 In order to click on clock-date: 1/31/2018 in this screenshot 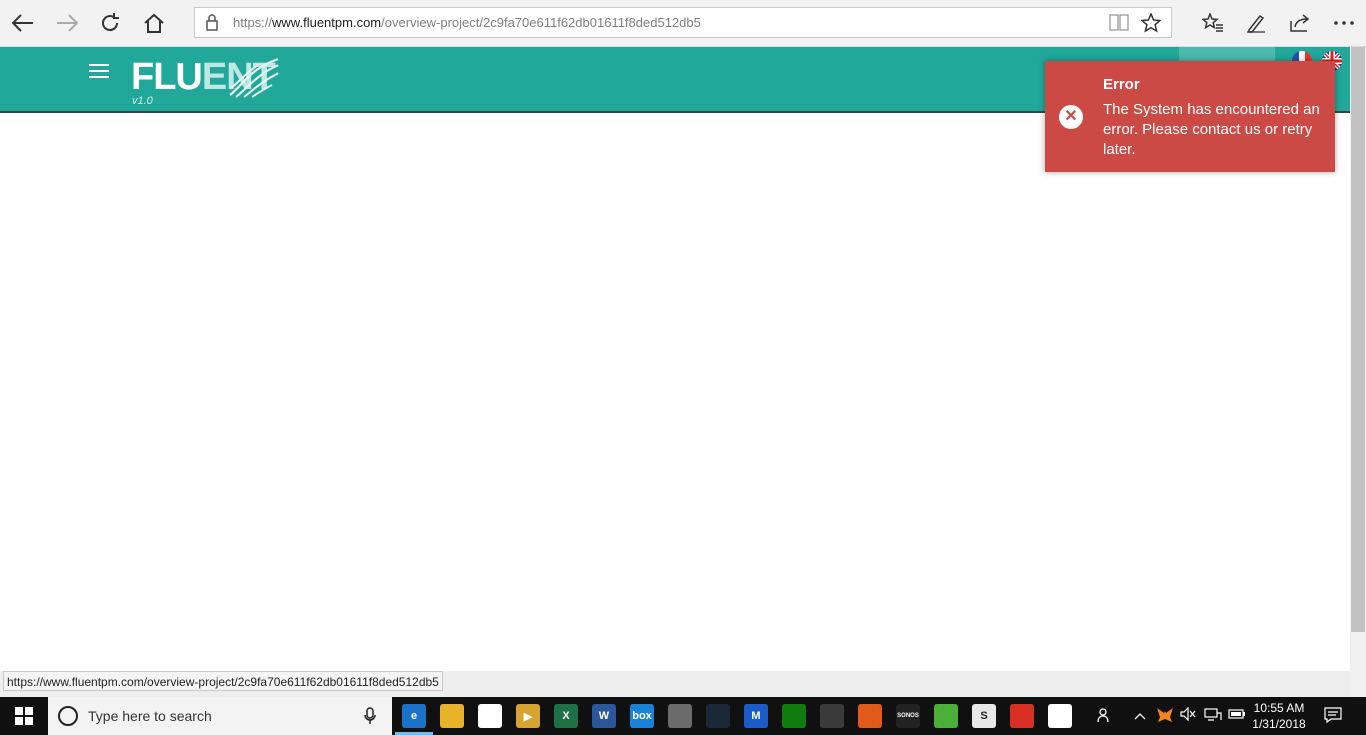, I will do `click(1279, 724)`.